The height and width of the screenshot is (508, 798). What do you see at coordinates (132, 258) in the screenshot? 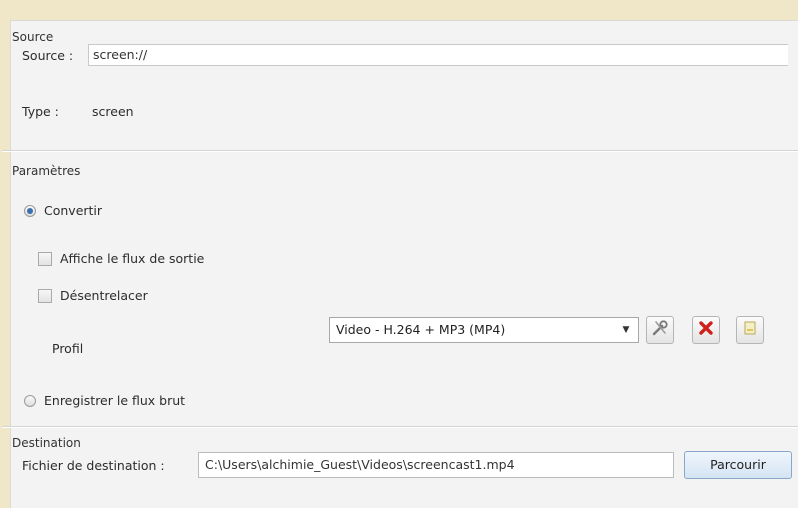
I see `show-output-label: Affiche le flux de sortie` at bounding box center [132, 258].